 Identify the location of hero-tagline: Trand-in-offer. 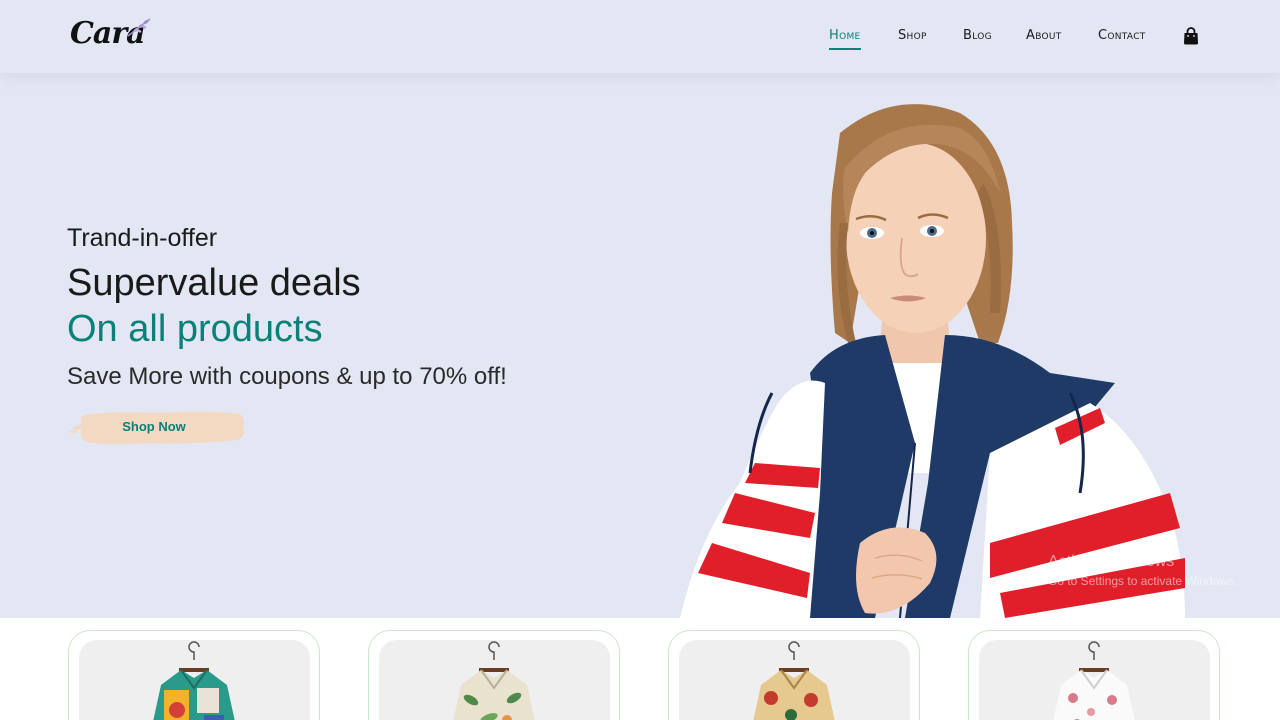
(142, 238).